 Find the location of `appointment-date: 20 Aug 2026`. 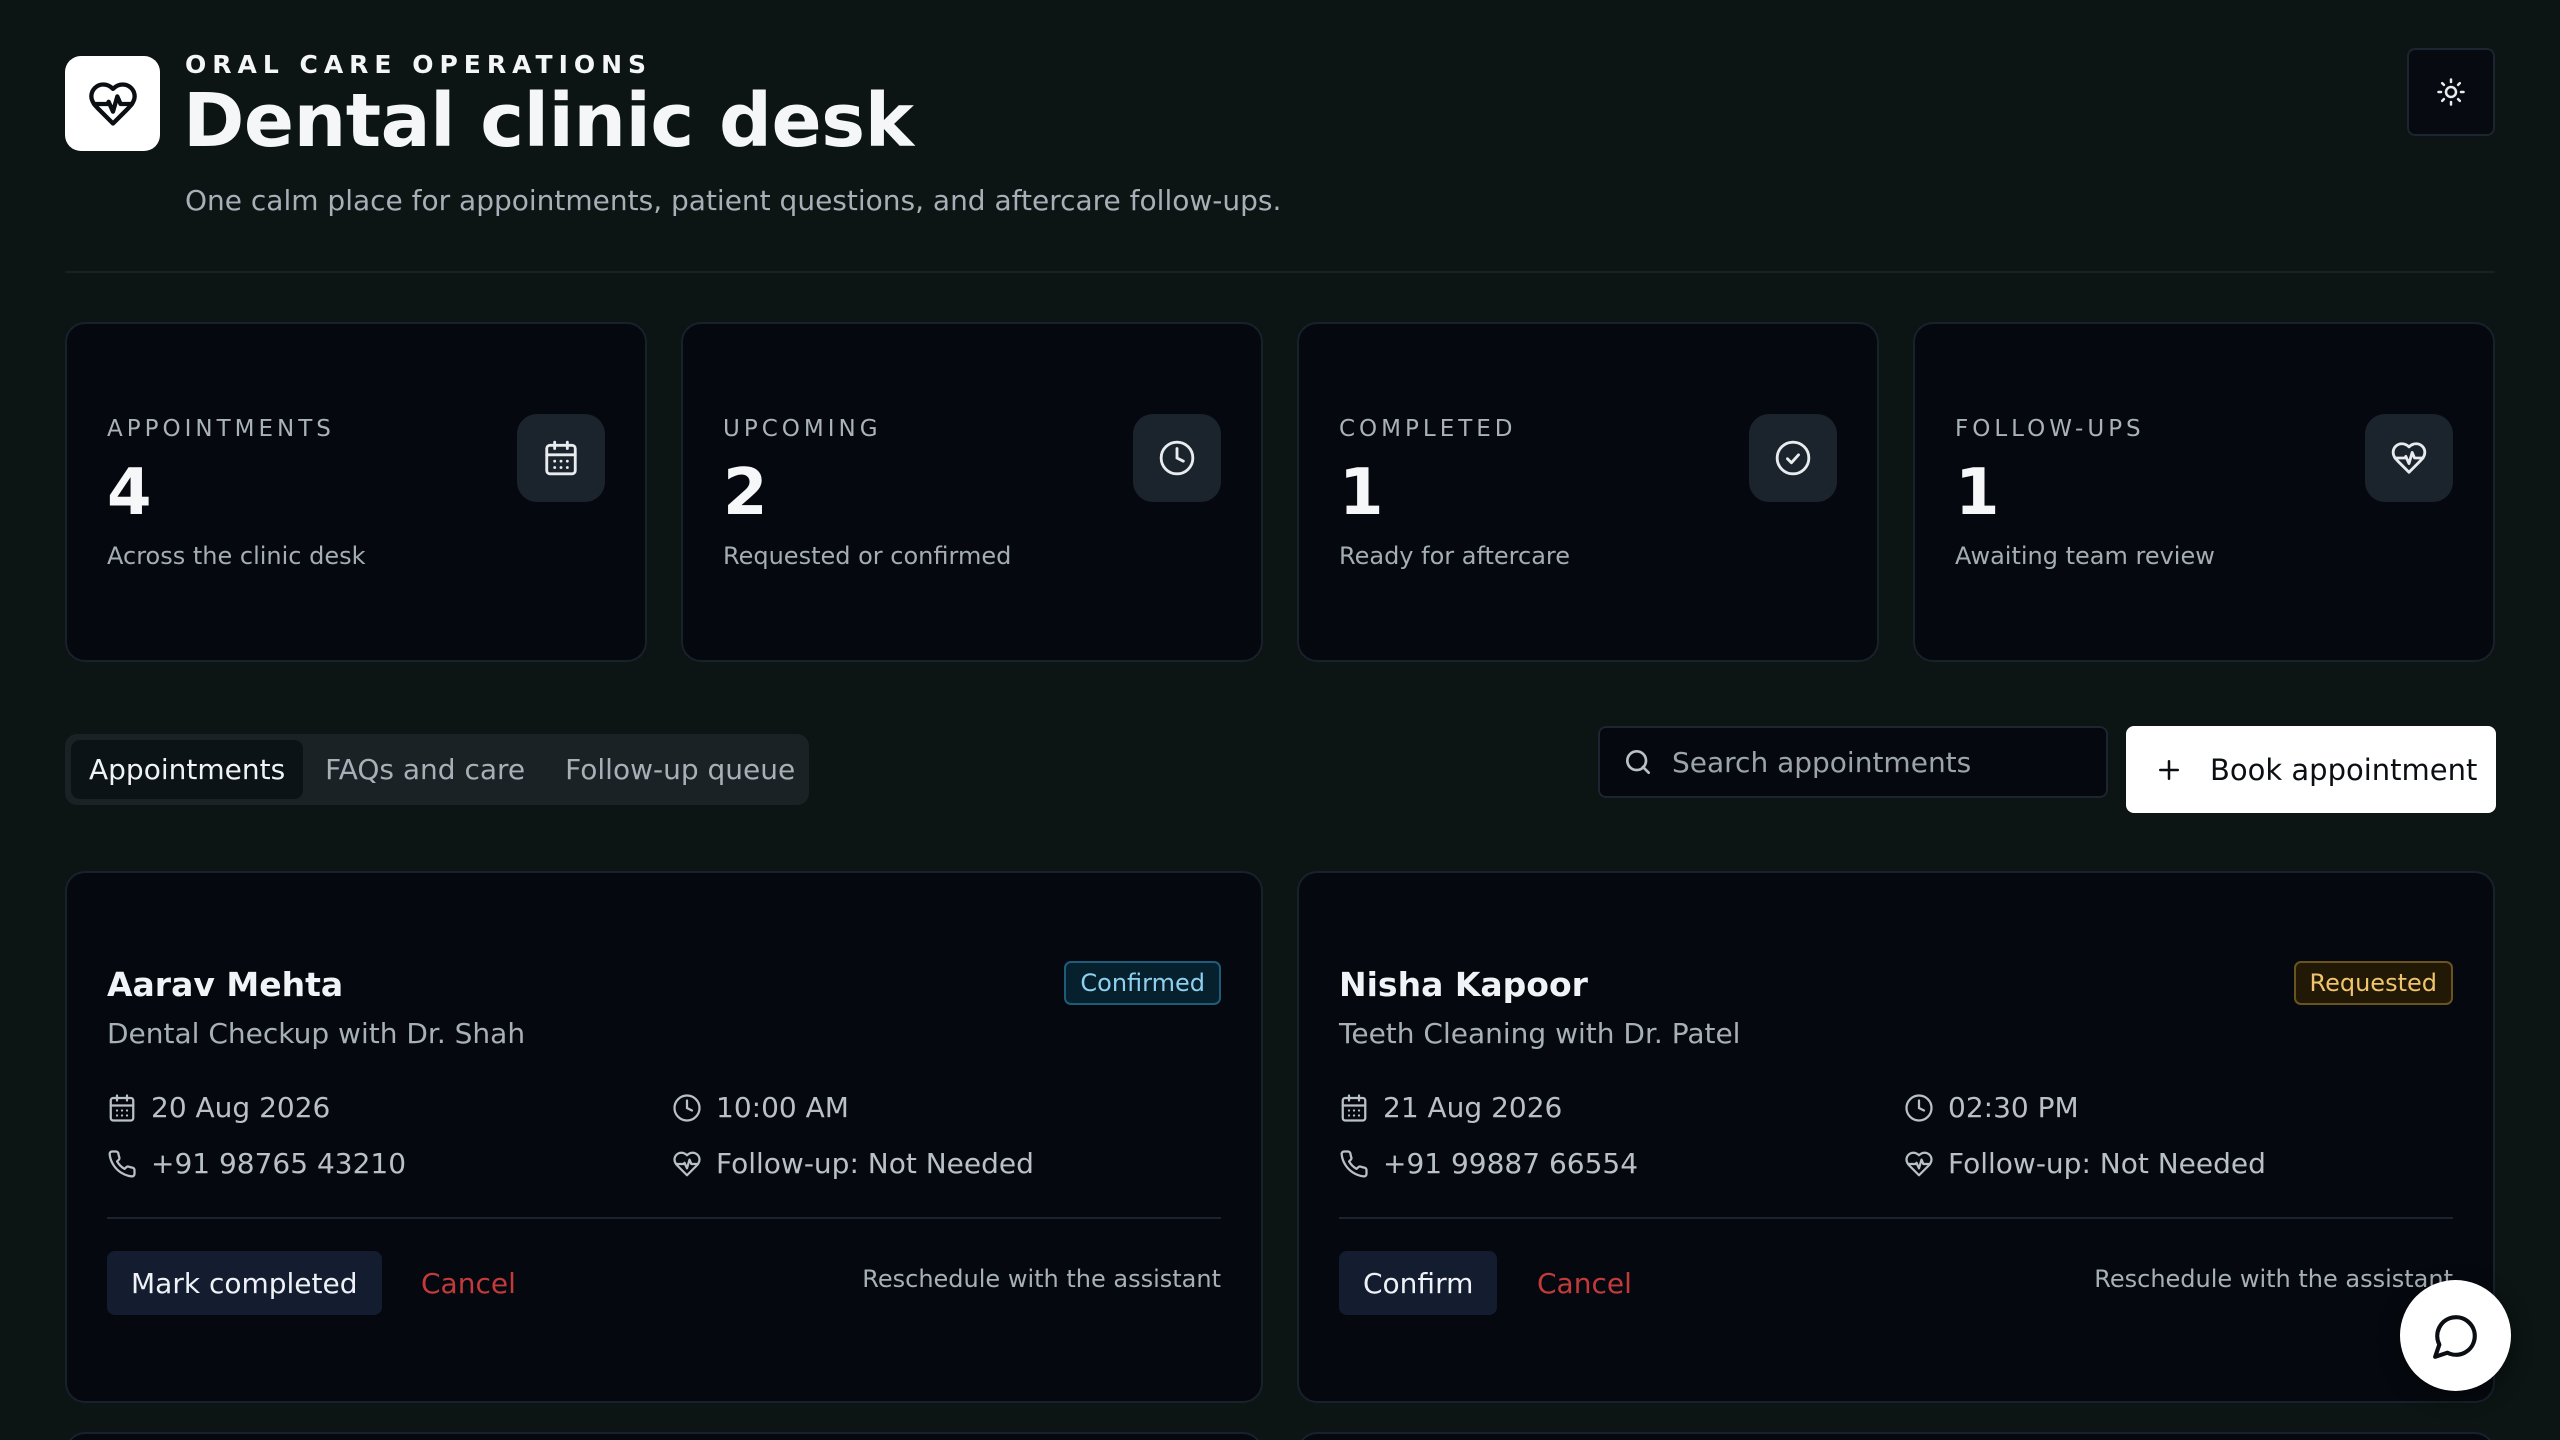

appointment-date: 20 Aug 2026 is located at coordinates (218, 1107).